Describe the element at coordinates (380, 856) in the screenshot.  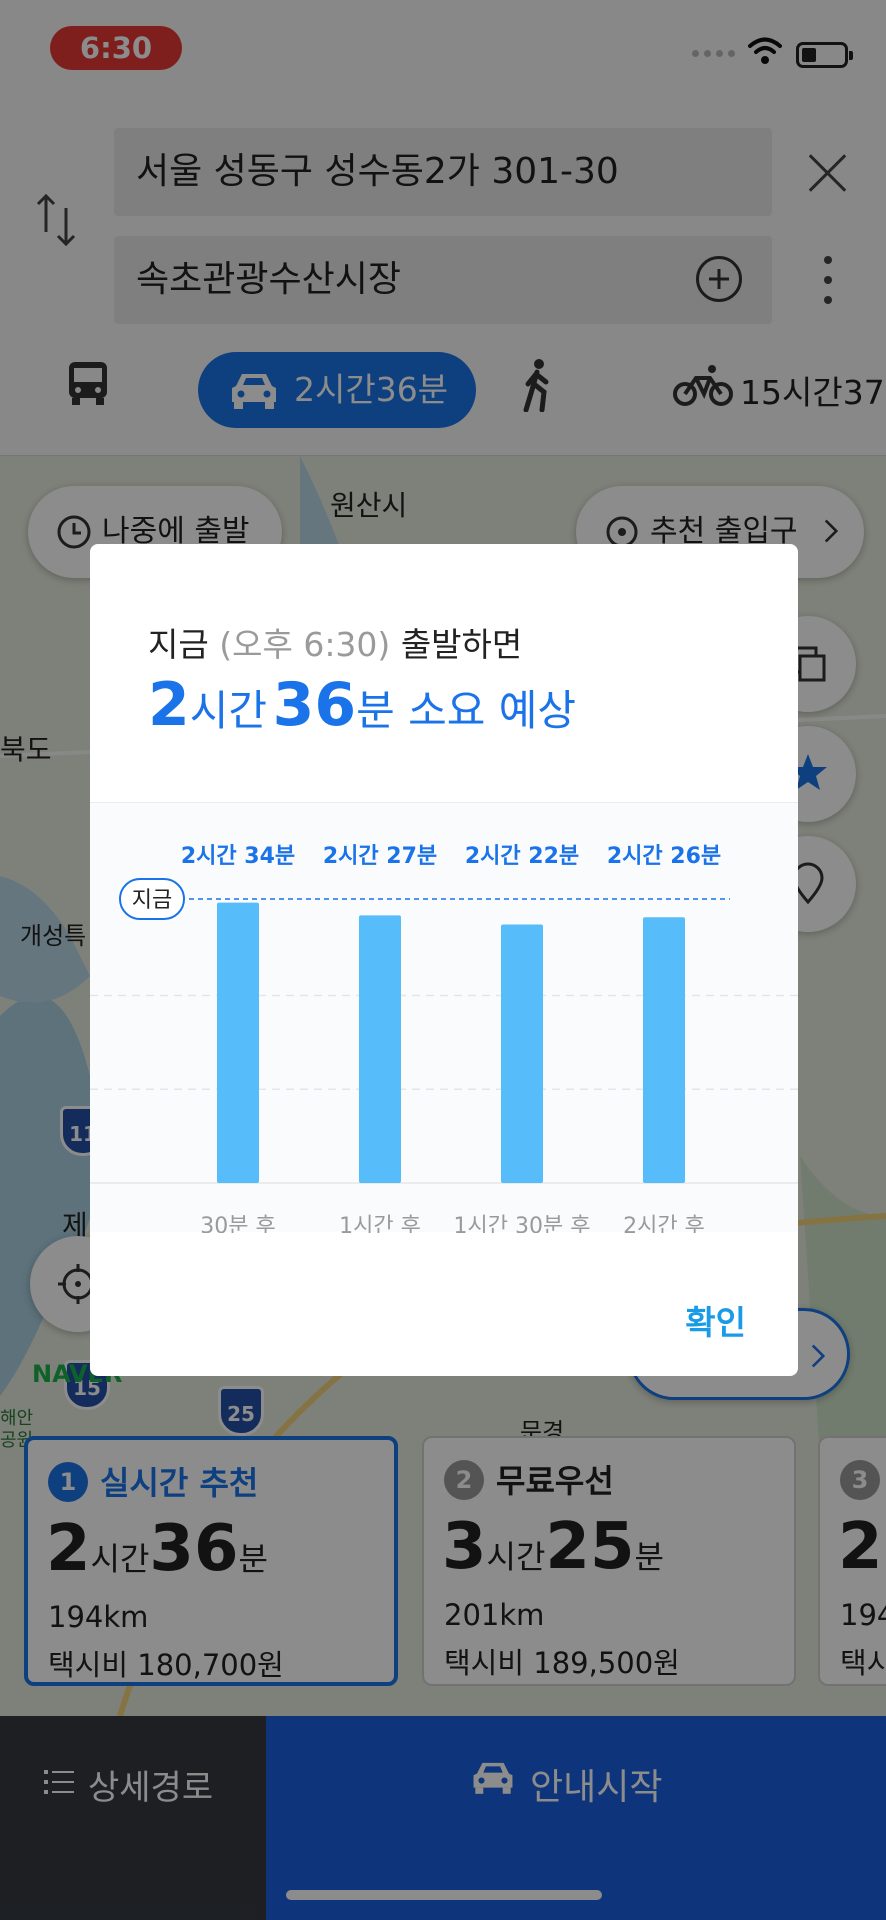
I see `bar-data-label-1: 2시간 27분` at that location.